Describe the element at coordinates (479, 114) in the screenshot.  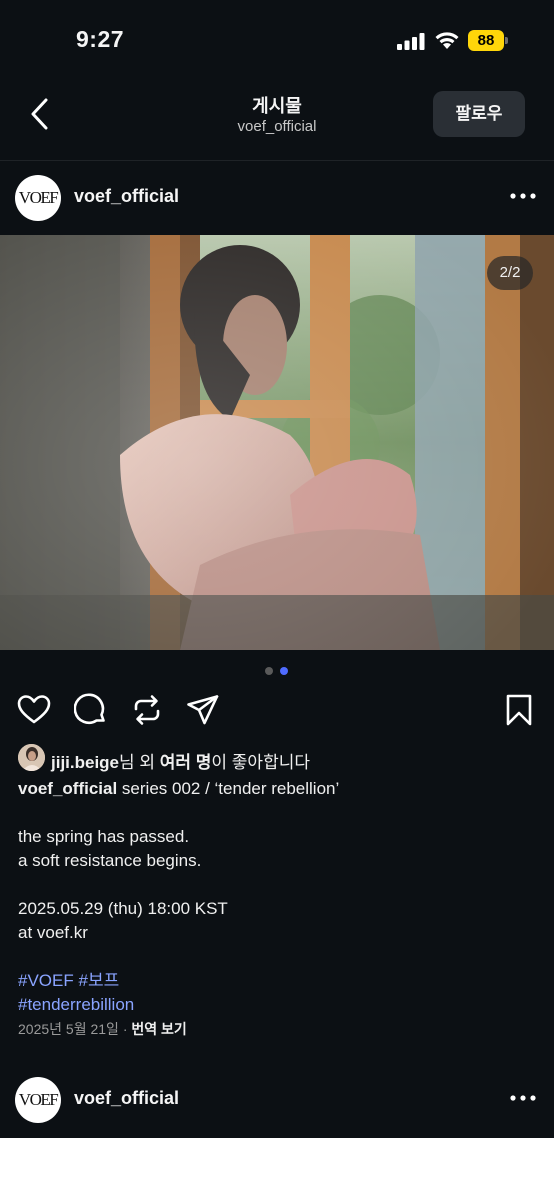
I see `follow-button: 팔로우` at that location.